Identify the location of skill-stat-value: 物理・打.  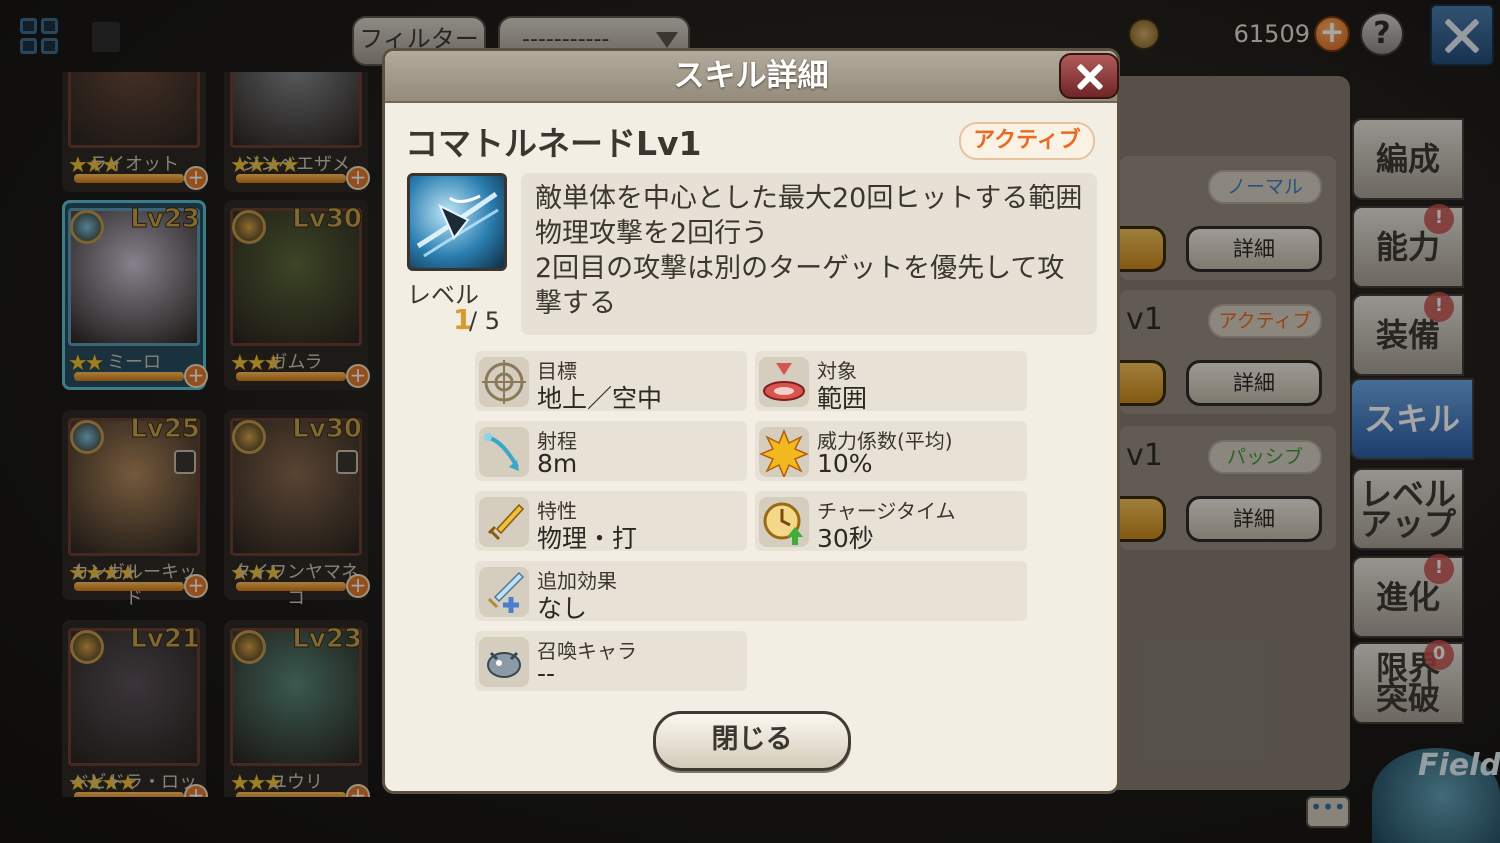
(587, 538).